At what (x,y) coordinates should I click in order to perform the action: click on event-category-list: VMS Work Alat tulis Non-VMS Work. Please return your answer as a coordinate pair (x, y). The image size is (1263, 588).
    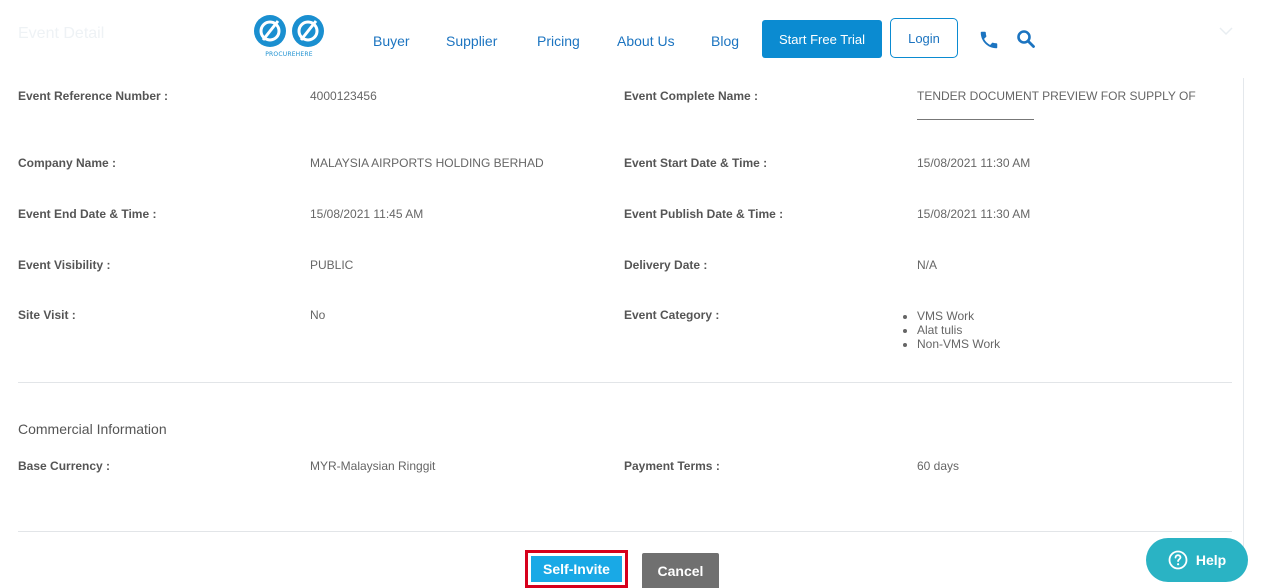
    Looking at the image, I should click on (951, 330).